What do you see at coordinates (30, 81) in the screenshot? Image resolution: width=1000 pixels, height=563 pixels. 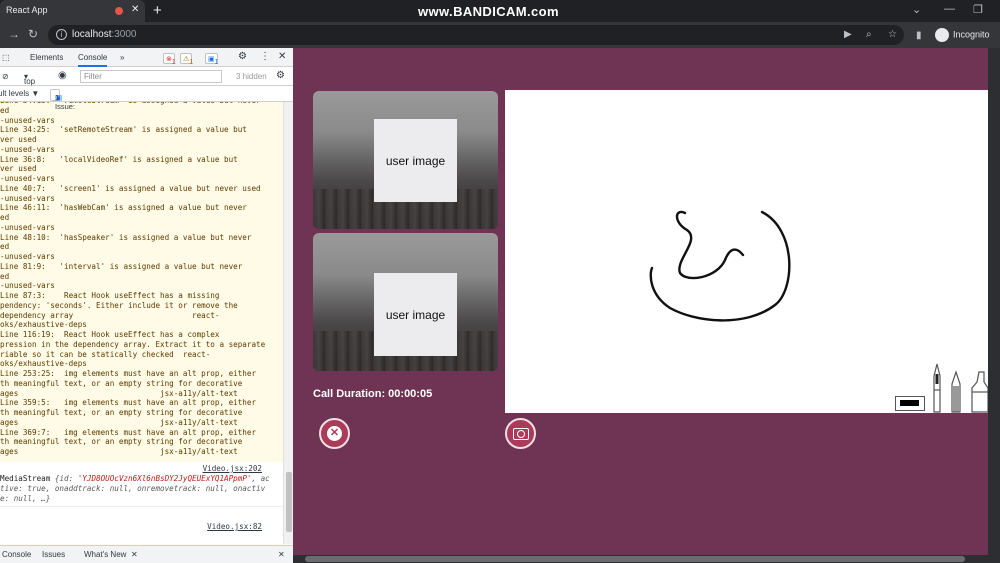 I see `context-value: top` at bounding box center [30, 81].